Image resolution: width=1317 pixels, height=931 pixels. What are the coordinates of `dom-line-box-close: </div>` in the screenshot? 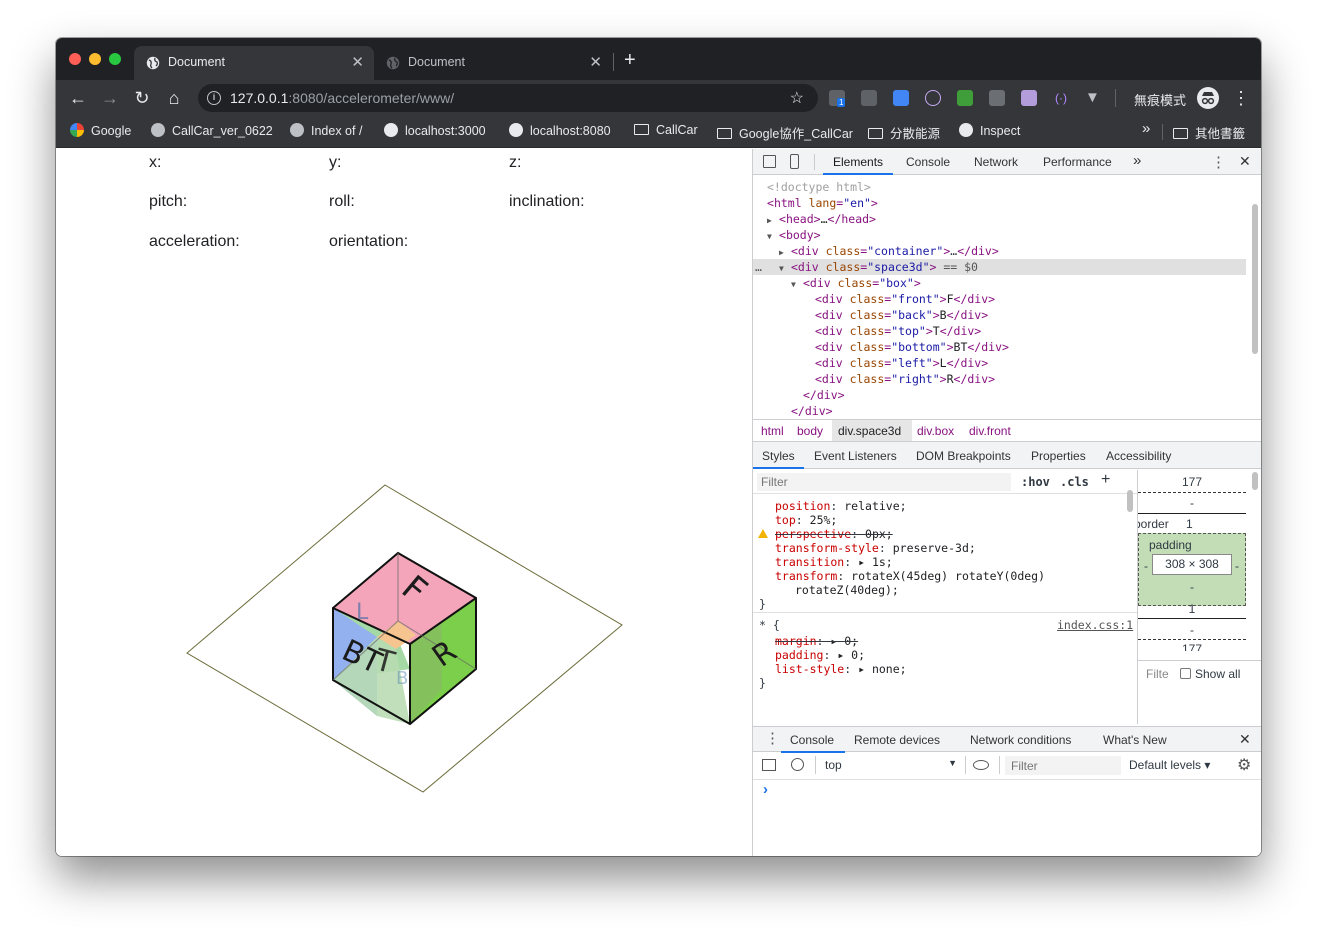 It's located at (999, 395).